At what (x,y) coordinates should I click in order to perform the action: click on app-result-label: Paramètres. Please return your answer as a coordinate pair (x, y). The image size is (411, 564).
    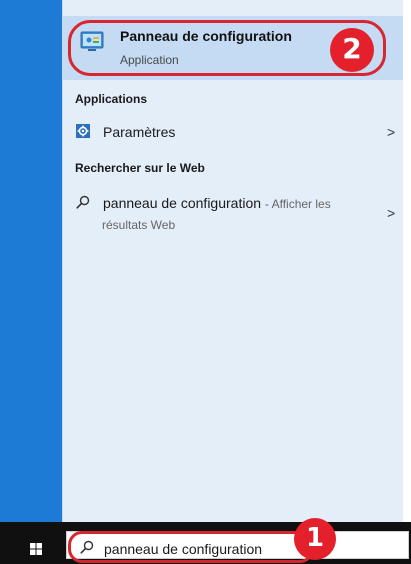
    Looking at the image, I should click on (139, 132).